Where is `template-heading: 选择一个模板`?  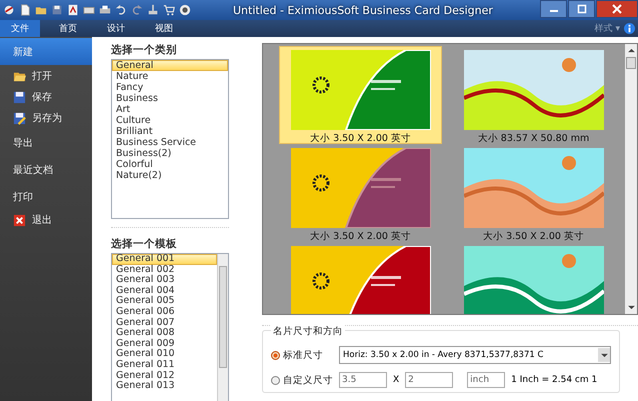
template-heading: 选择一个模板 is located at coordinates (144, 244).